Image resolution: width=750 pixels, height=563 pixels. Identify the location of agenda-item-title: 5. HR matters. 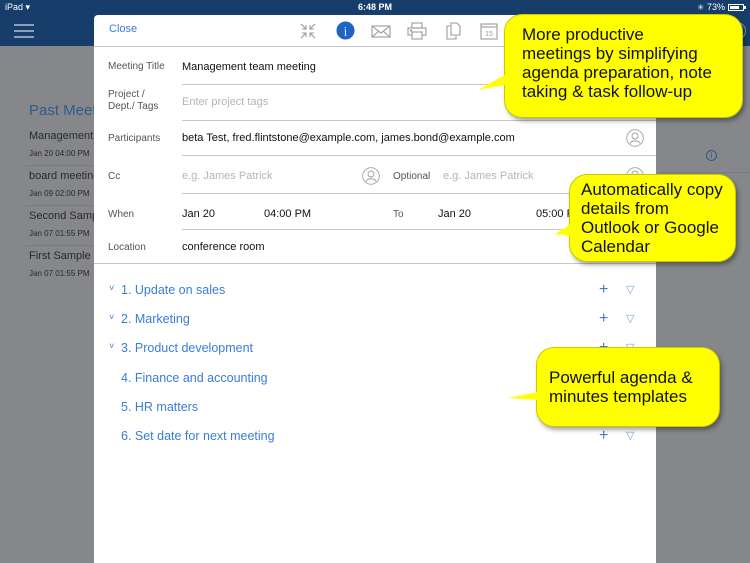
(159, 407).